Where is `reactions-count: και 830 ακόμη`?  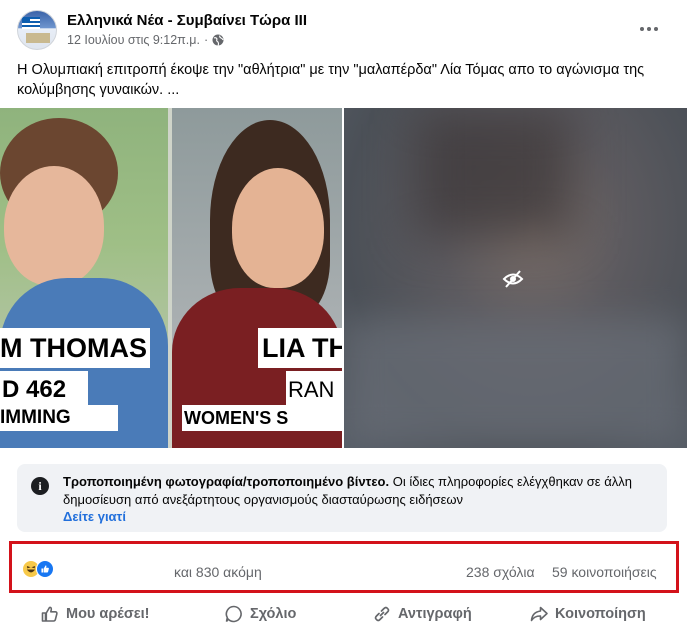
reactions-count: και 830 ακόμη is located at coordinates (218, 572).